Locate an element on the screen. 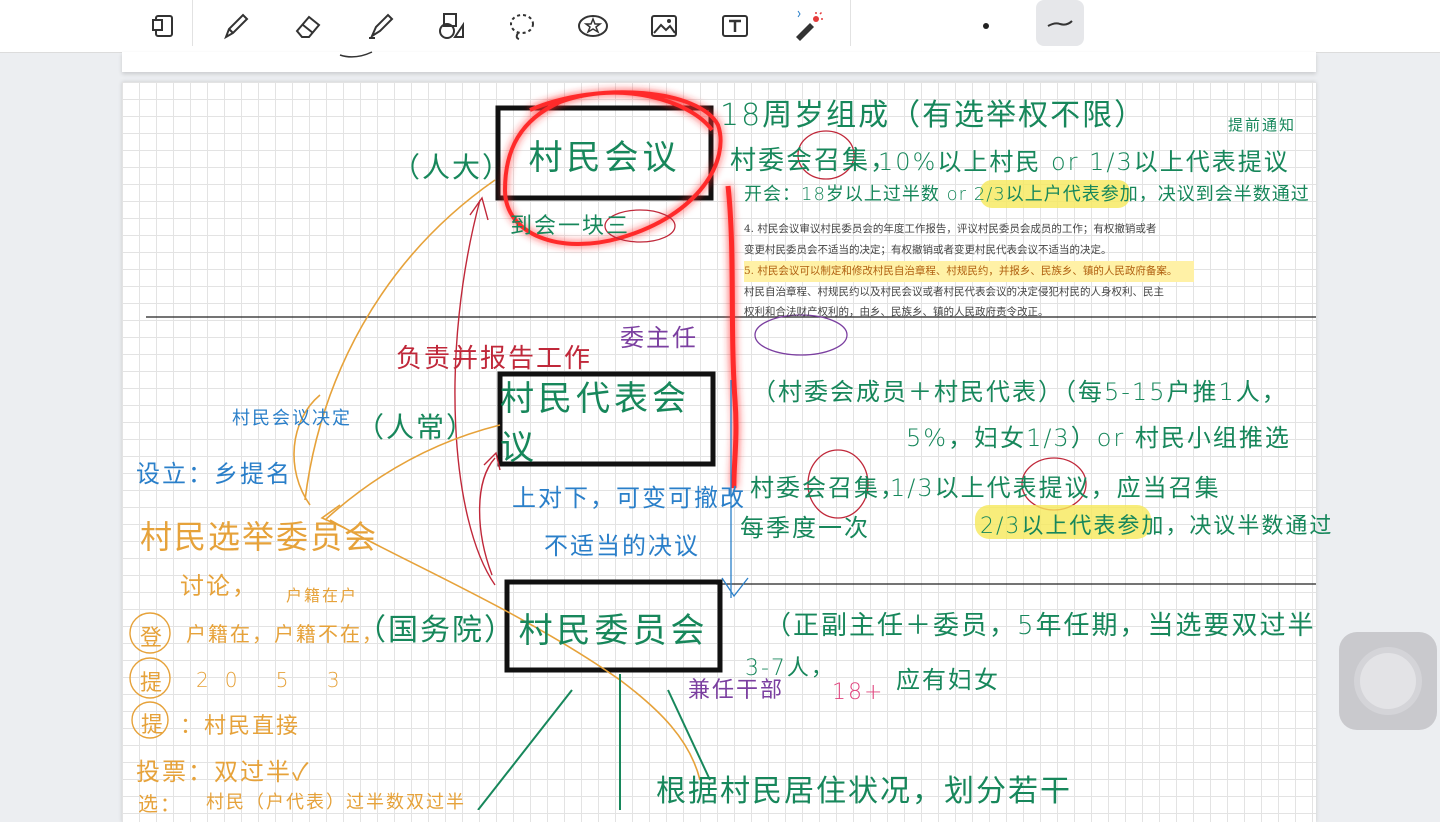 The height and width of the screenshot is (822, 1440). note-meeting-top: 开会：18岁以上过半数 or 2/3以上户代表参加，决议到会半数通过 is located at coordinates (1027, 194).